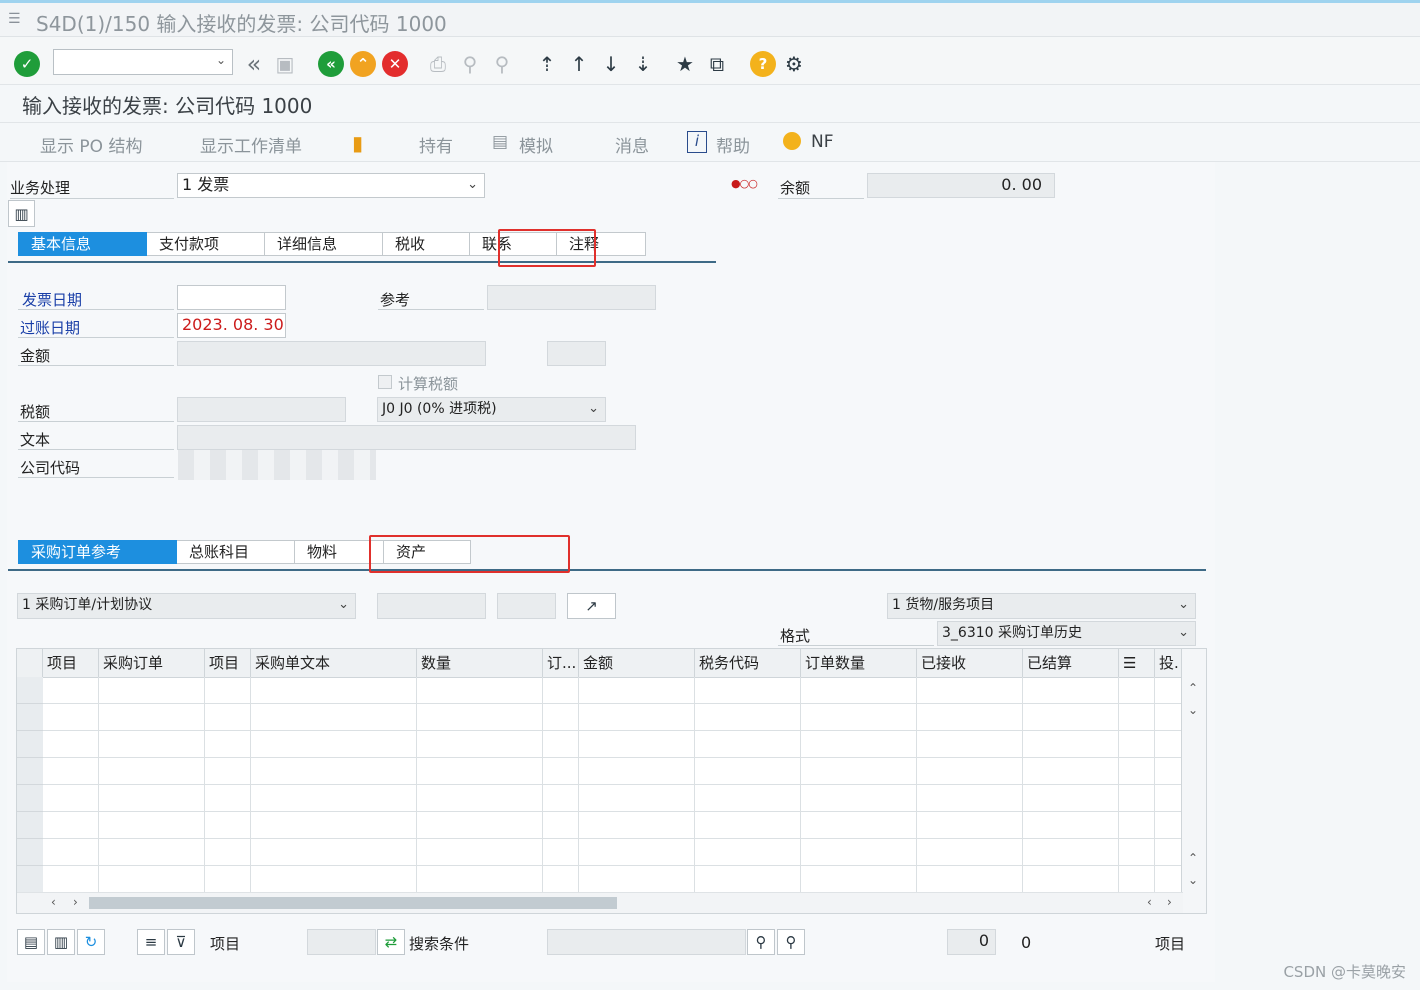 The image size is (1420, 990). What do you see at coordinates (143, 62) in the screenshot?
I see `command-field: ⌄` at bounding box center [143, 62].